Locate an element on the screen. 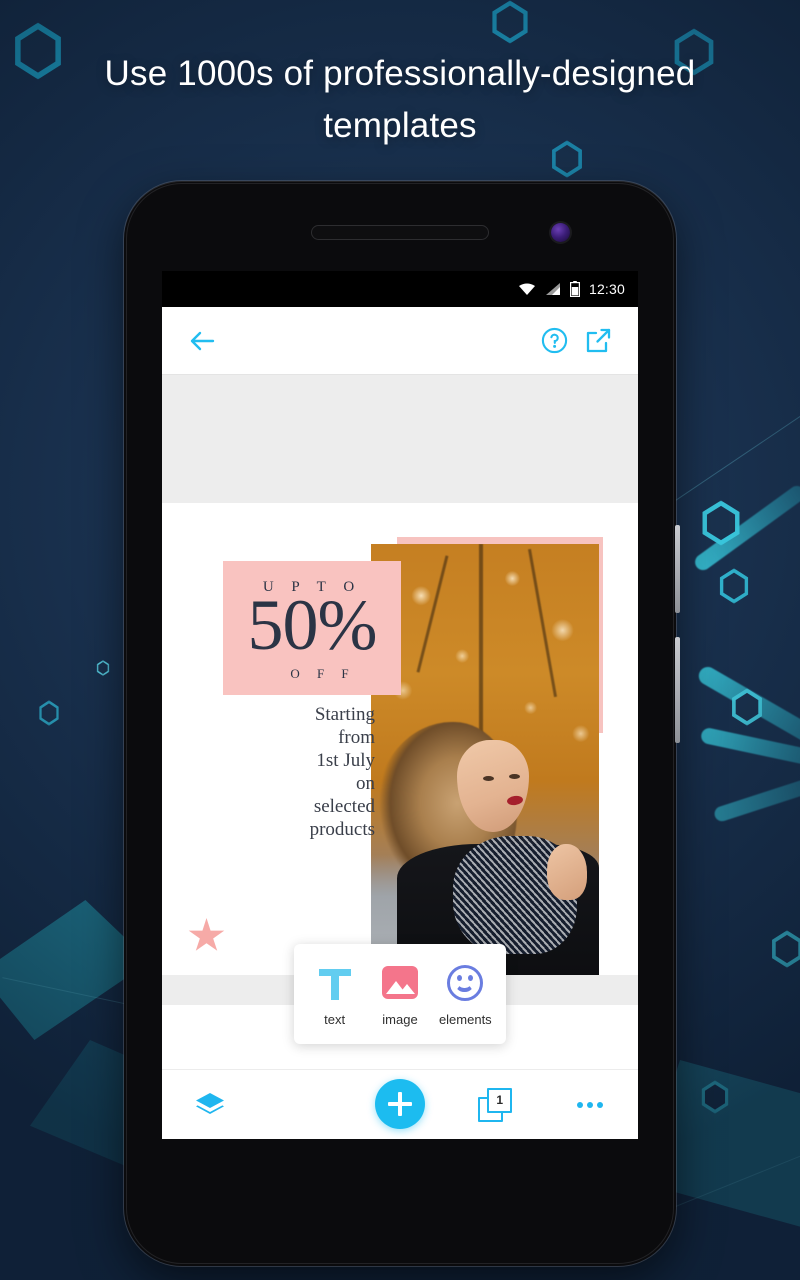 The image size is (800, 1280). photo-eye-left is located at coordinates (488, 778).